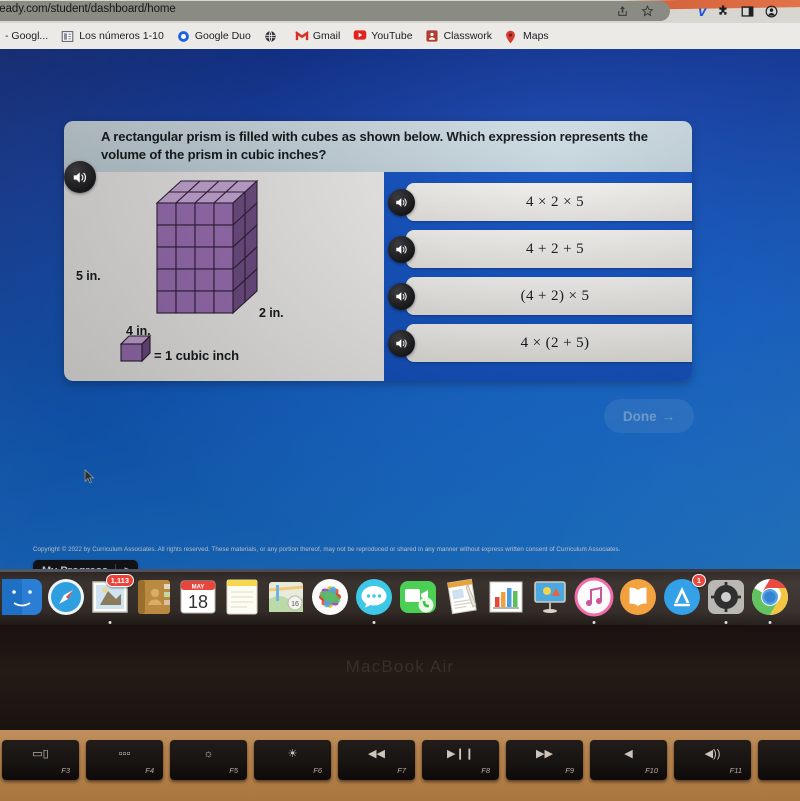  What do you see at coordinates (536, 36) in the screenshot?
I see `bookmark-label: Maps` at bounding box center [536, 36].